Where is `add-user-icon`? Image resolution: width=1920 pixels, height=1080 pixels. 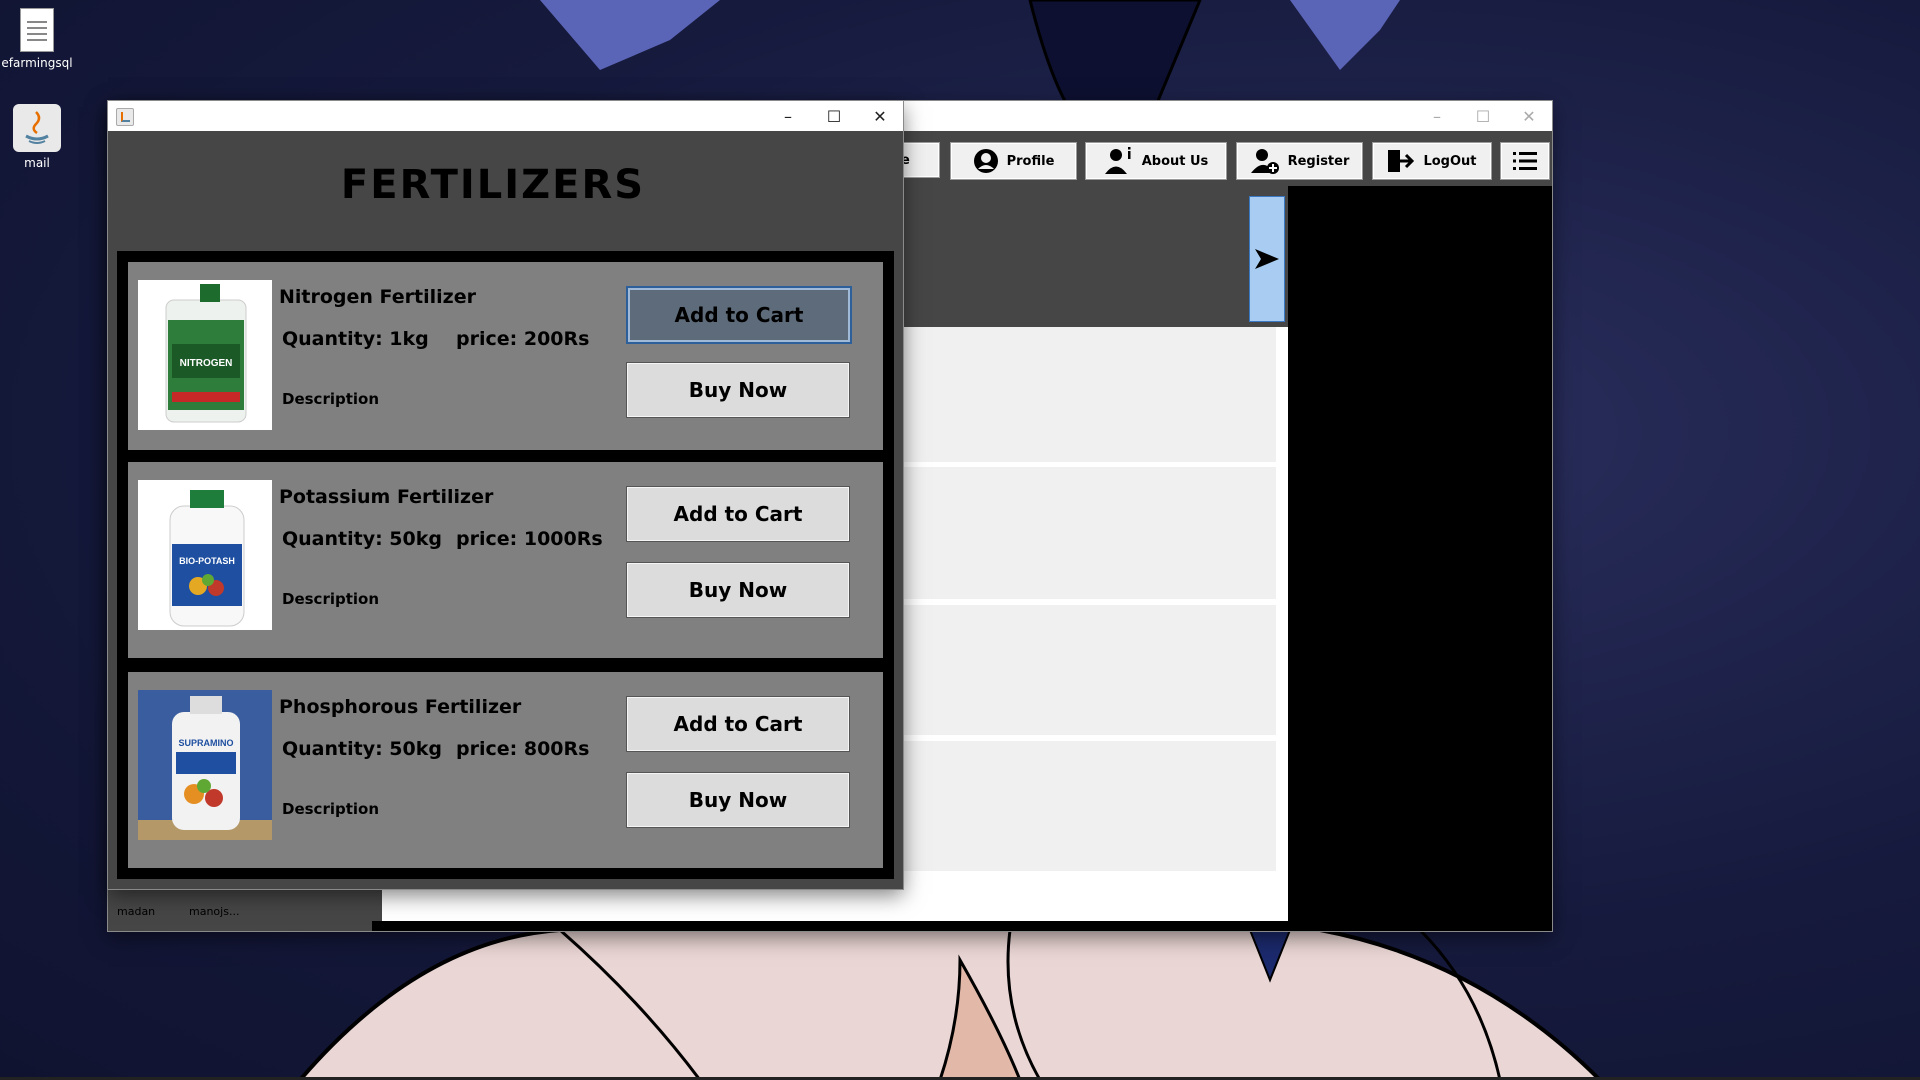
add-user-icon is located at coordinates (1264, 161).